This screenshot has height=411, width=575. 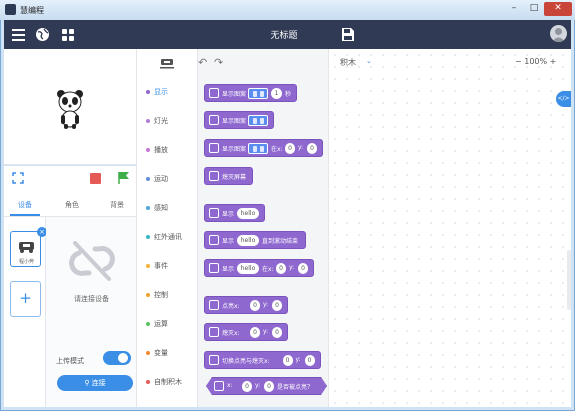 What do you see at coordinates (553, 61) in the screenshot?
I see `zoom-in-button: +` at bounding box center [553, 61].